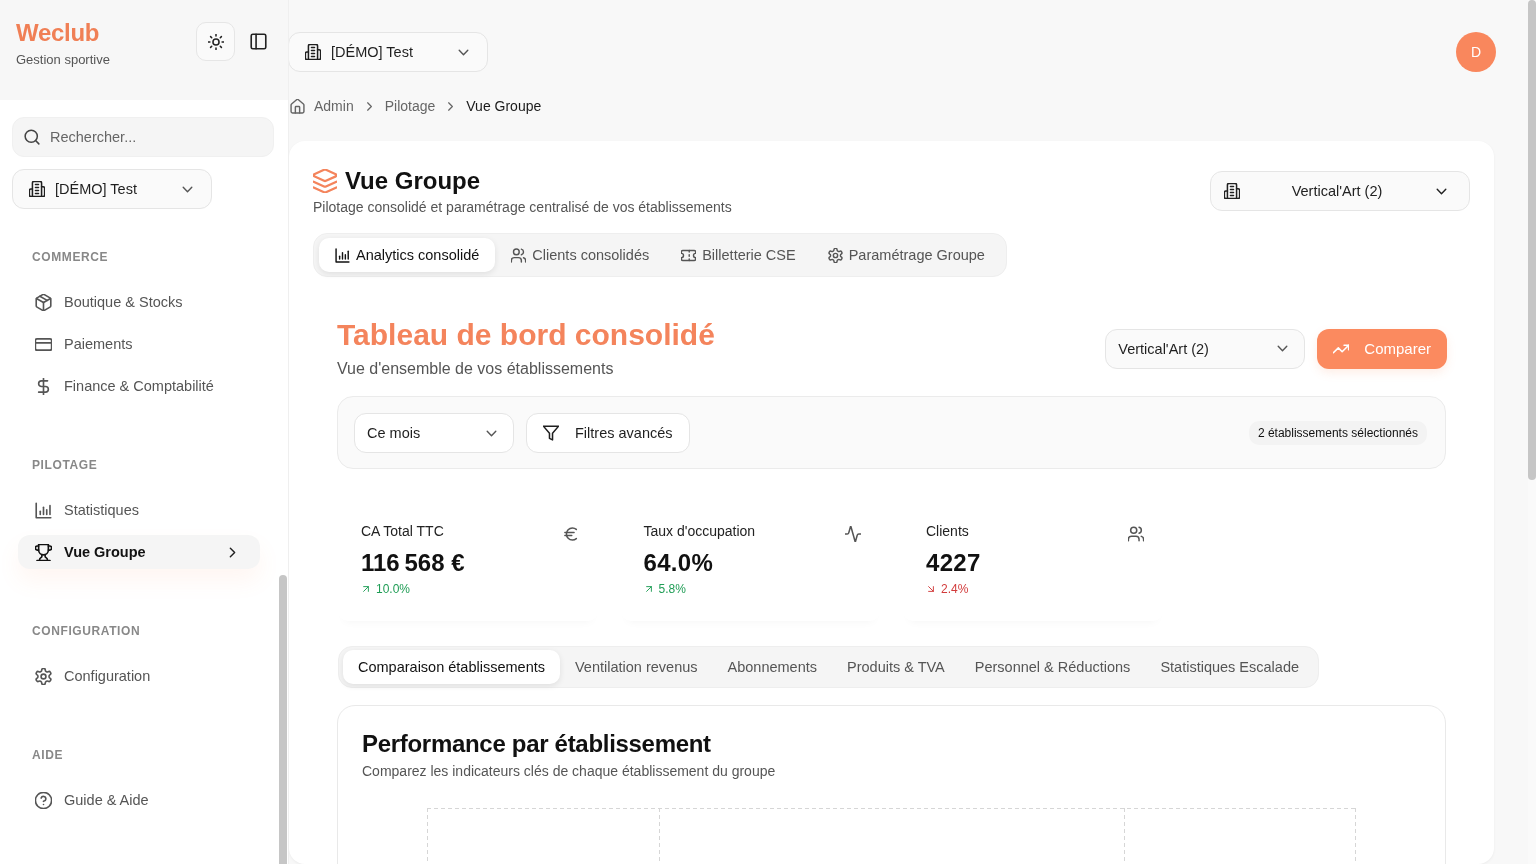 This screenshot has height=864, width=1536. What do you see at coordinates (58, 33) in the screenshot?
I see `brand-name: Weclub` at bounding box center [58, 33].